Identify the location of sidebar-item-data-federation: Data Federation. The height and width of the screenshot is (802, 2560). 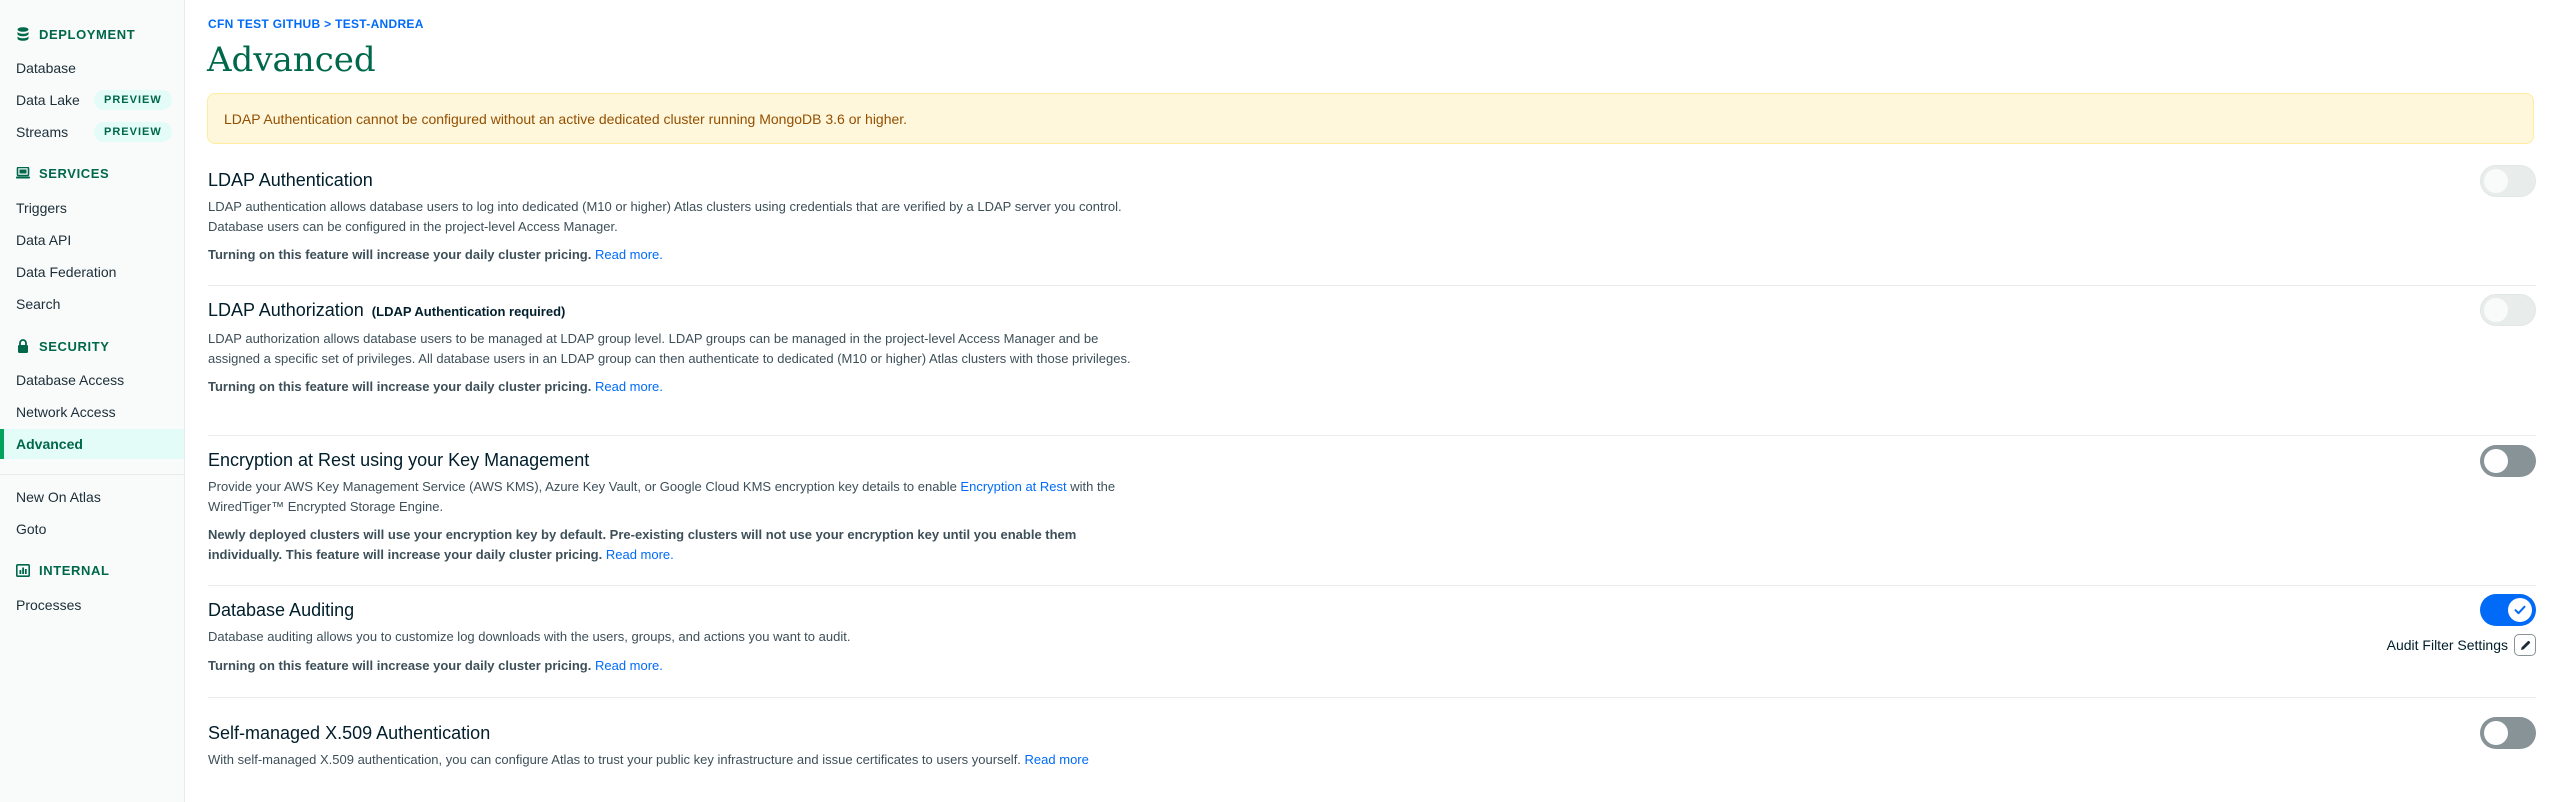
(92, 272).